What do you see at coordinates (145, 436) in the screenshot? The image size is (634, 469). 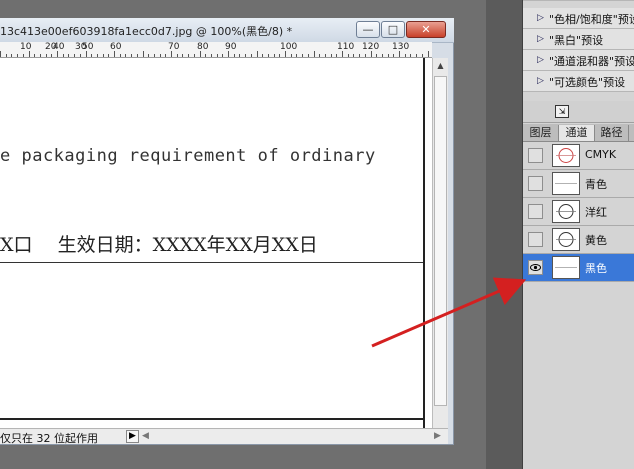 I see `scroll-left-icon: ◀` at bounding box center [145, 436].